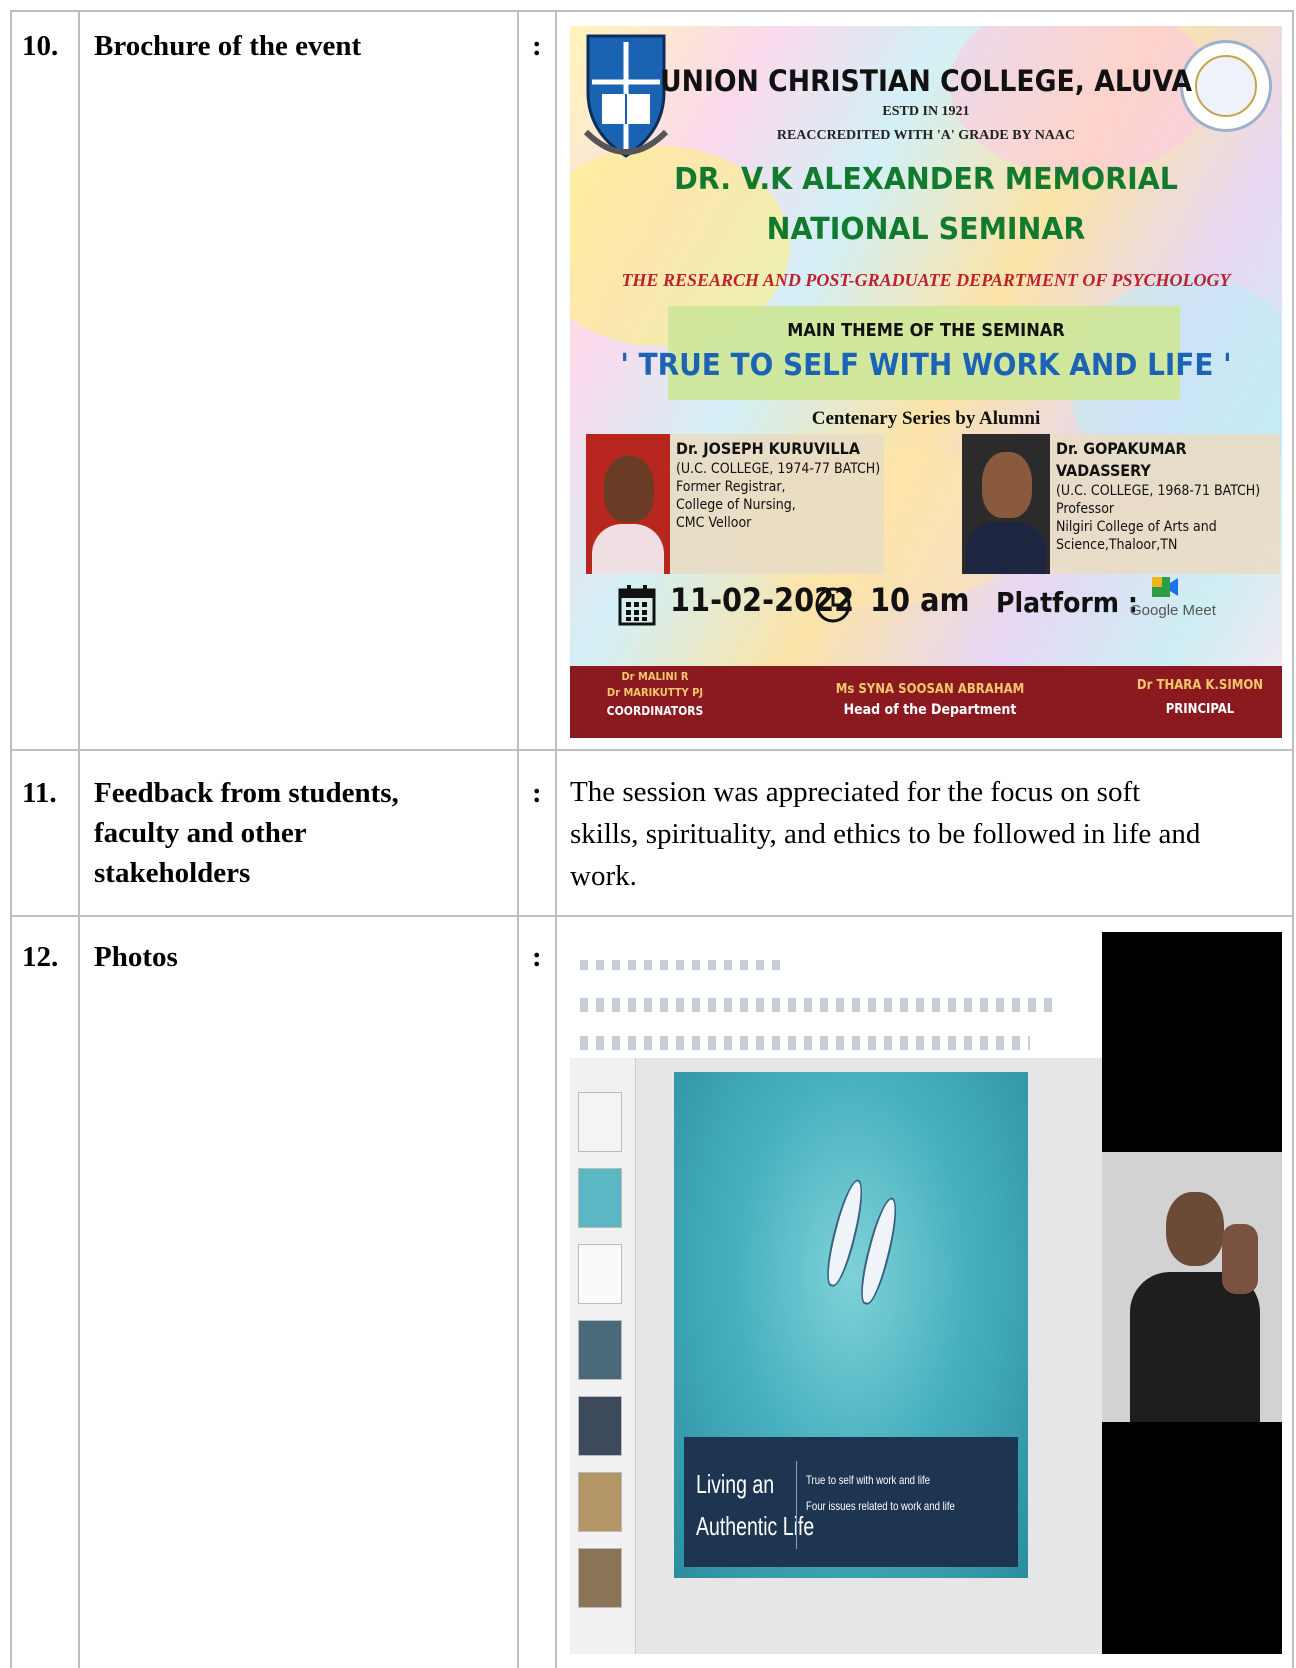 This screenshot has width=1296, height=1668. Describe the element at coordinates (868, 1480) in the screenshot. I see `slide-bullet: True to self with work and life` at that location.